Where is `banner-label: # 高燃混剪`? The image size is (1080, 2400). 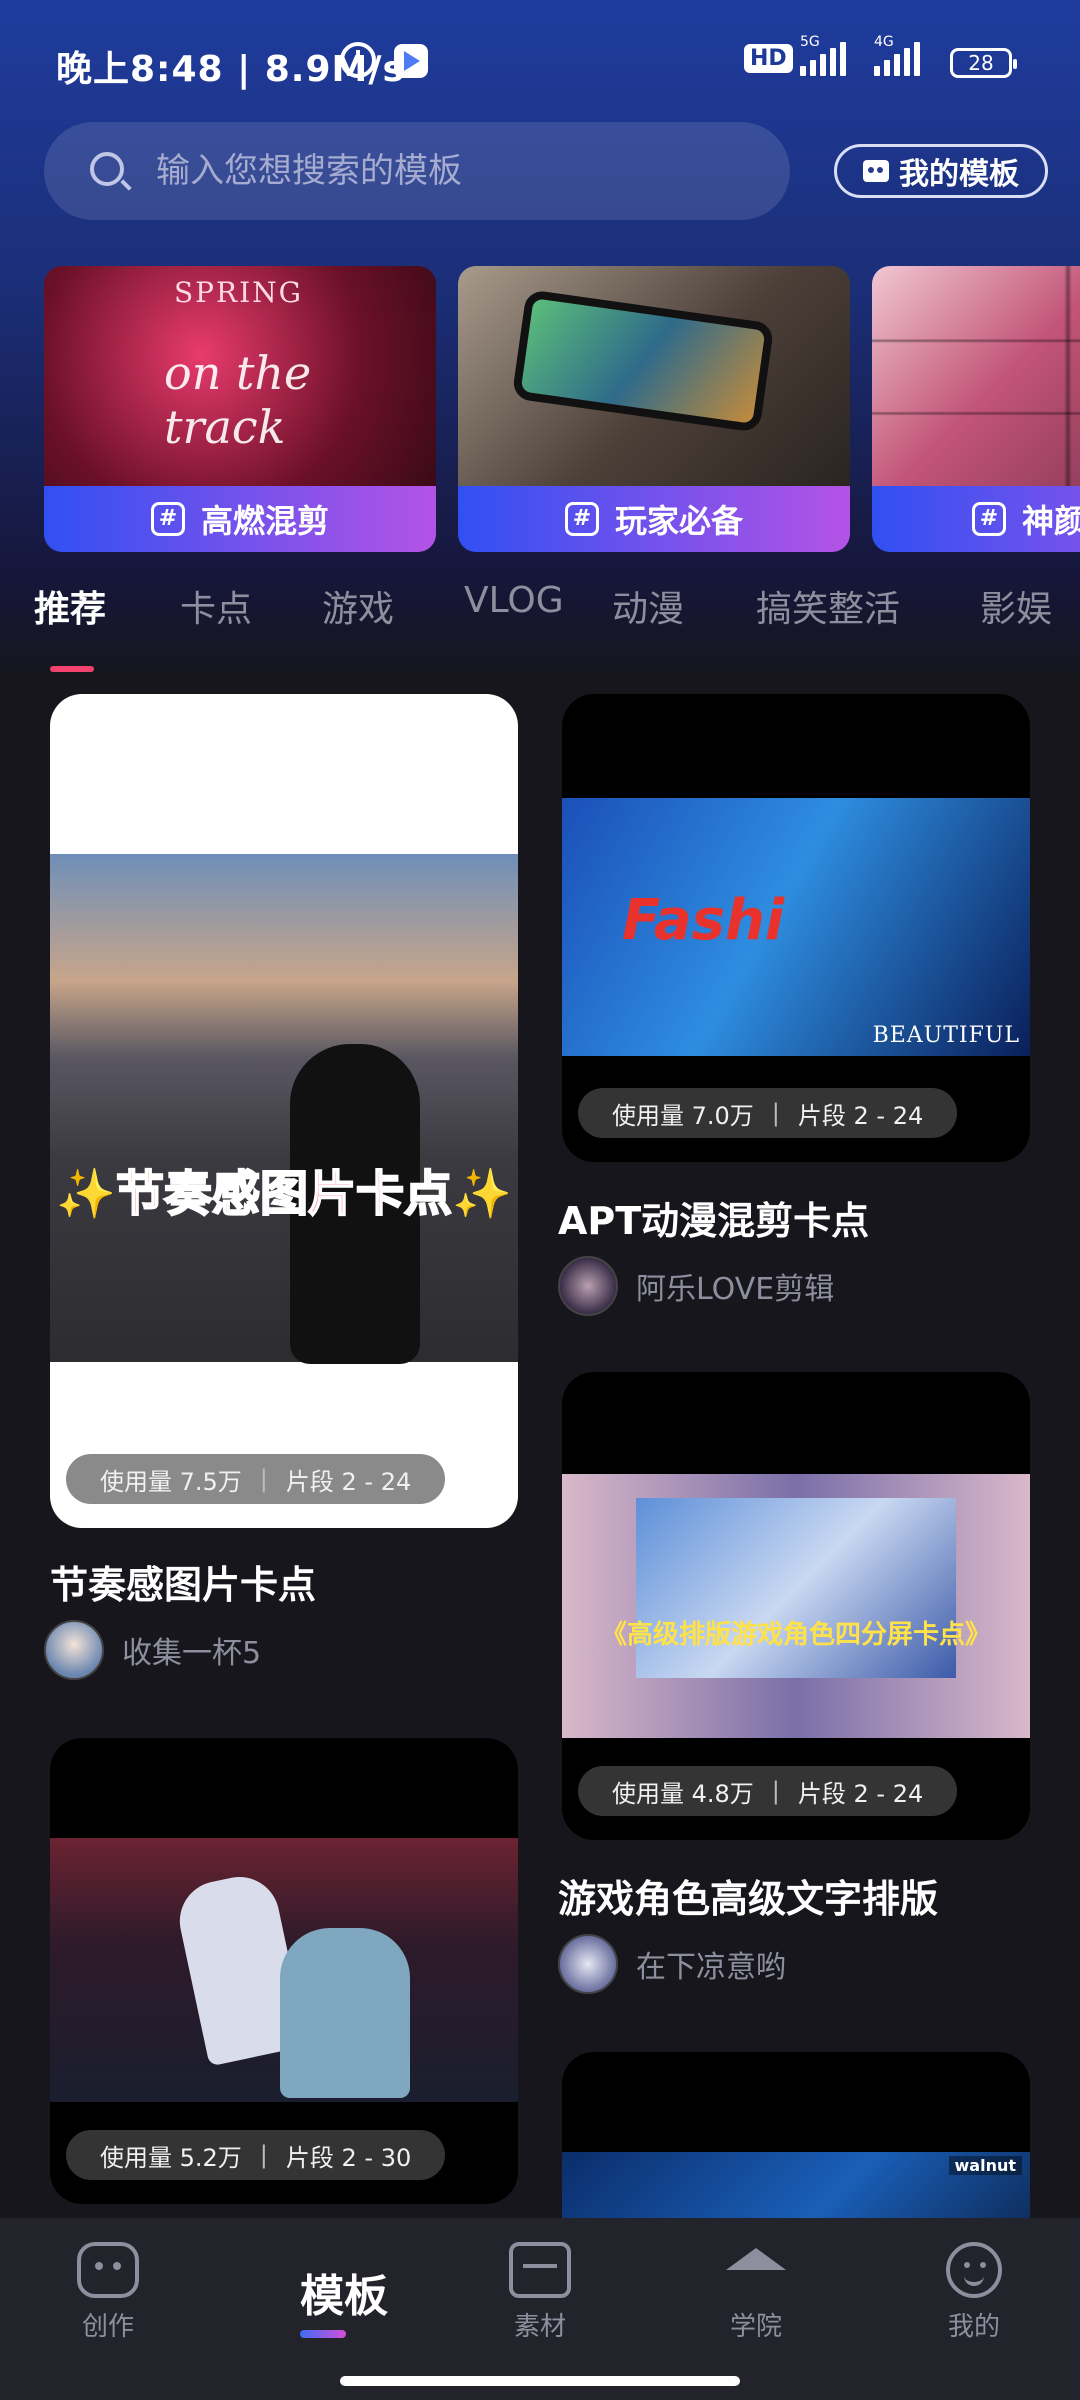
banner-label: # 高燃混剪 is located at coordinates (240, 519).